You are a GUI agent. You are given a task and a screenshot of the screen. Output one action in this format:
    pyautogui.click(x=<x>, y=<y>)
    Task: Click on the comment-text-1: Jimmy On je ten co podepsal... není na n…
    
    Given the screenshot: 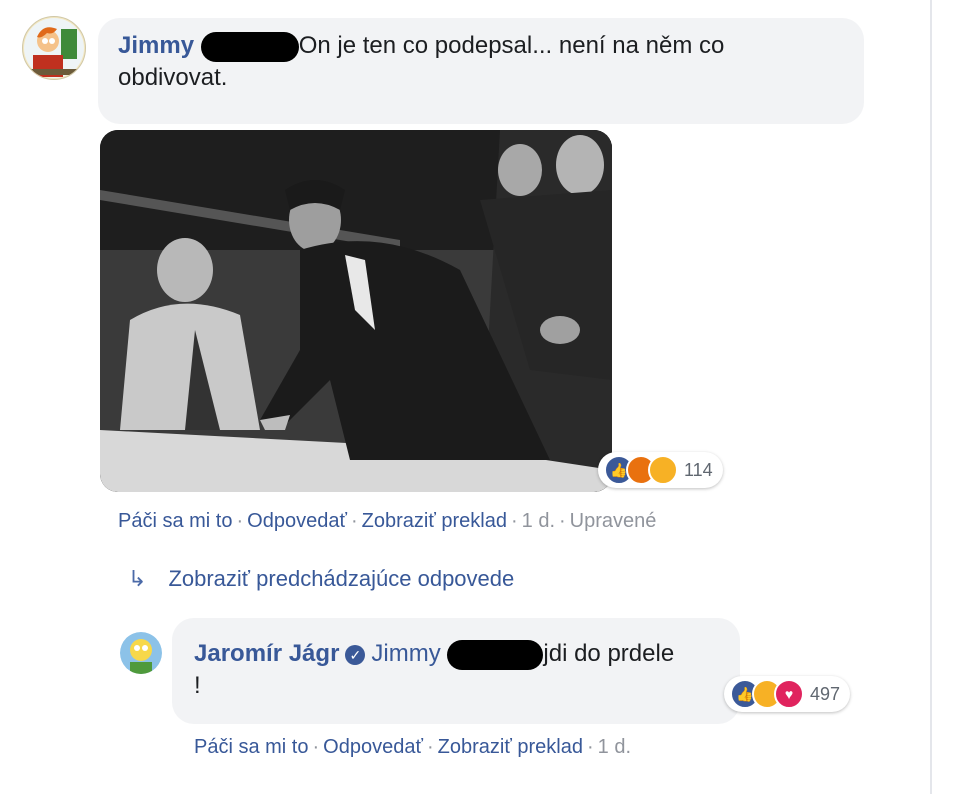 What is the action you would take?
    pyautogui.click(x=488, y=62)
    